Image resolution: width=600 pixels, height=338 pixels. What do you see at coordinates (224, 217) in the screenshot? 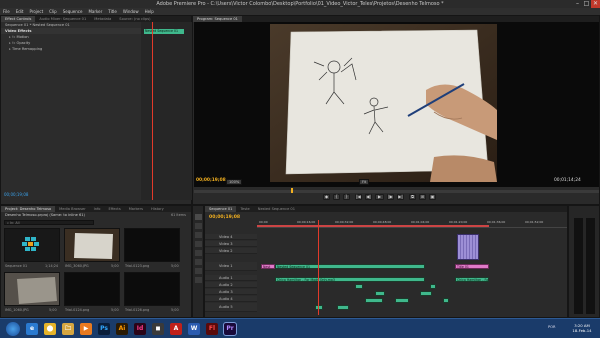
I see `timeline-timecode: 00;00;19;08` at bounding box center [224, 217].